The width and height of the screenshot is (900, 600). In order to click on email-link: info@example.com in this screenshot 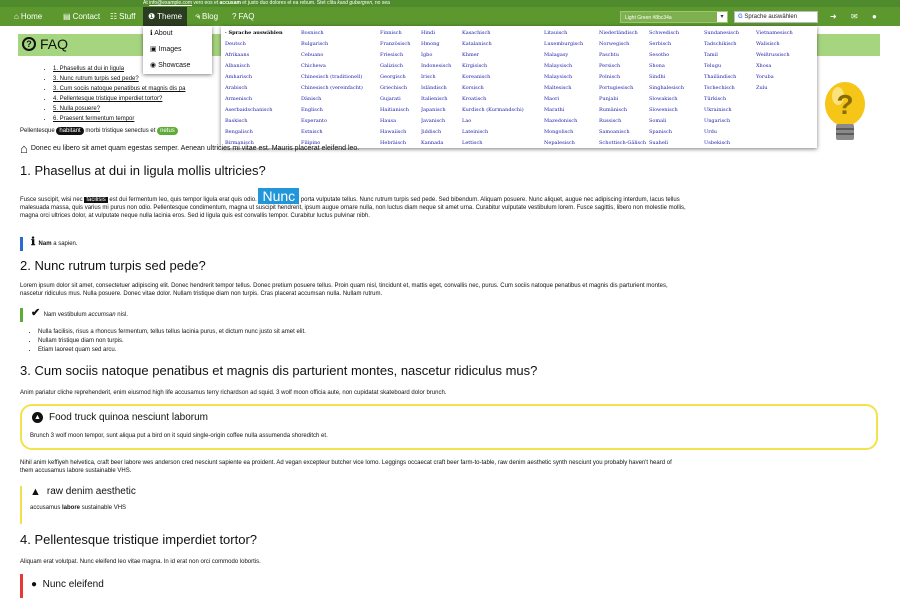, I will do `click(170, 3)`.